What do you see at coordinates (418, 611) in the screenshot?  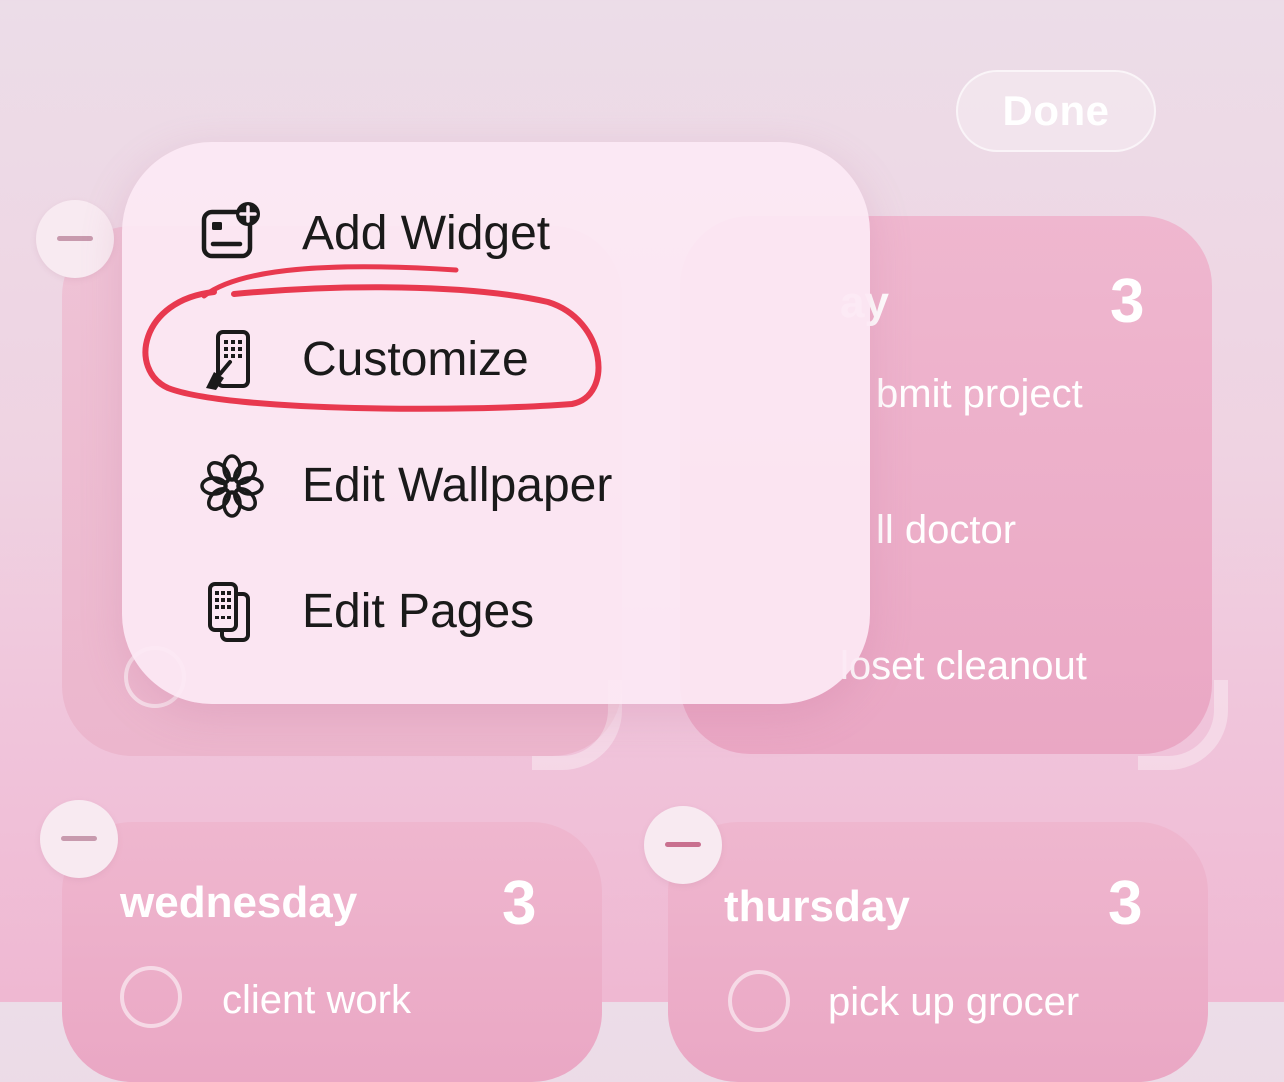 I see `menu-item-label: Edit Pages` at bounding box center [418, 611].